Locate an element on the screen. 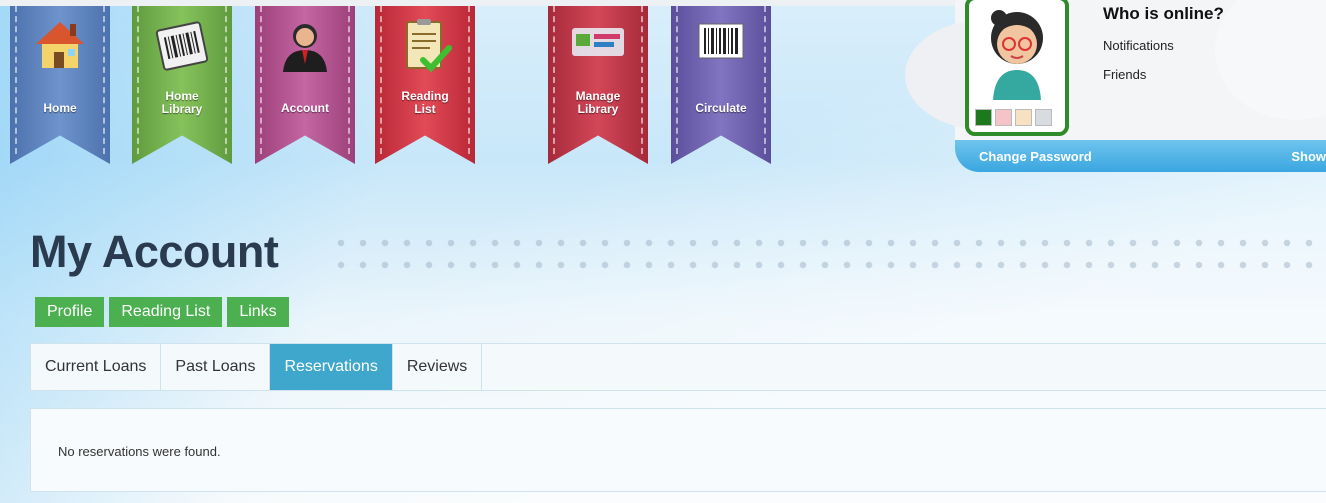 This screenshot has height=503, width=1326. user-panel-bar: Change Password Show is located at coordinates (1140, 156).